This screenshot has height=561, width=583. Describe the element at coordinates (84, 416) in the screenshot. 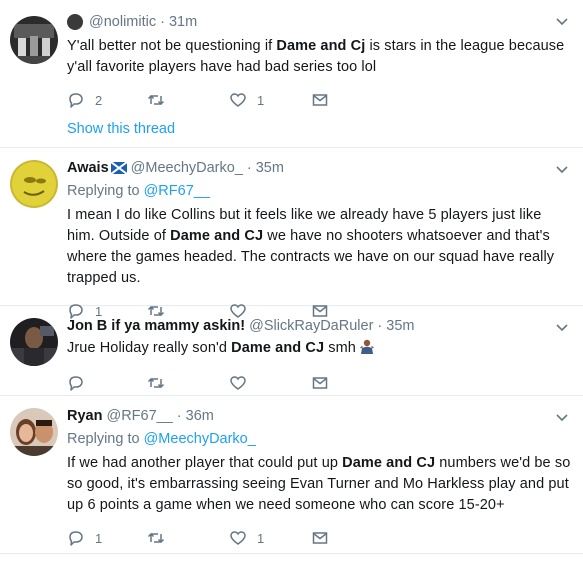

I see `user-name: Ryan` at that location.